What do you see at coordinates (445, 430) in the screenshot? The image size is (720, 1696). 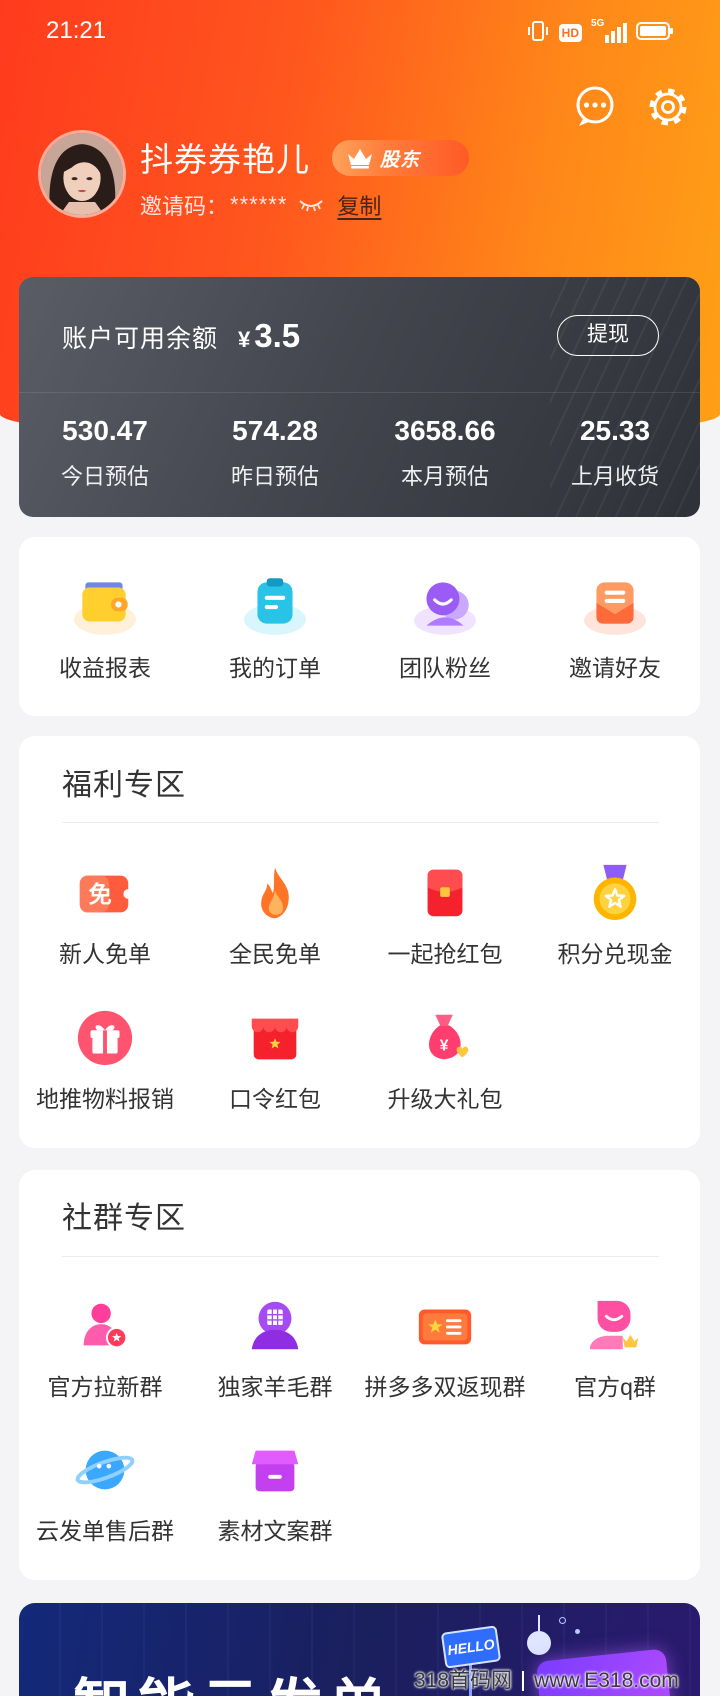 I see `stat-value: 3658.66` at bounding box center [445, 430].